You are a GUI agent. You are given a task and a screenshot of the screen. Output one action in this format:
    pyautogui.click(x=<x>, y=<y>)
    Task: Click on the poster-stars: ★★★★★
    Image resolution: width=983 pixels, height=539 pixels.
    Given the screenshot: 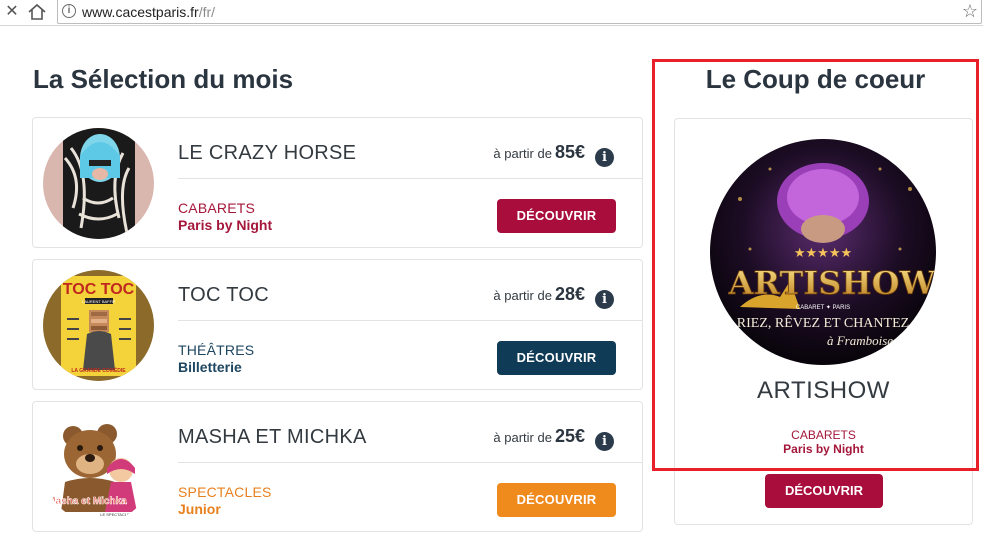 What is the action you would take?
    pyautogui.click(x=823, y=253)
    